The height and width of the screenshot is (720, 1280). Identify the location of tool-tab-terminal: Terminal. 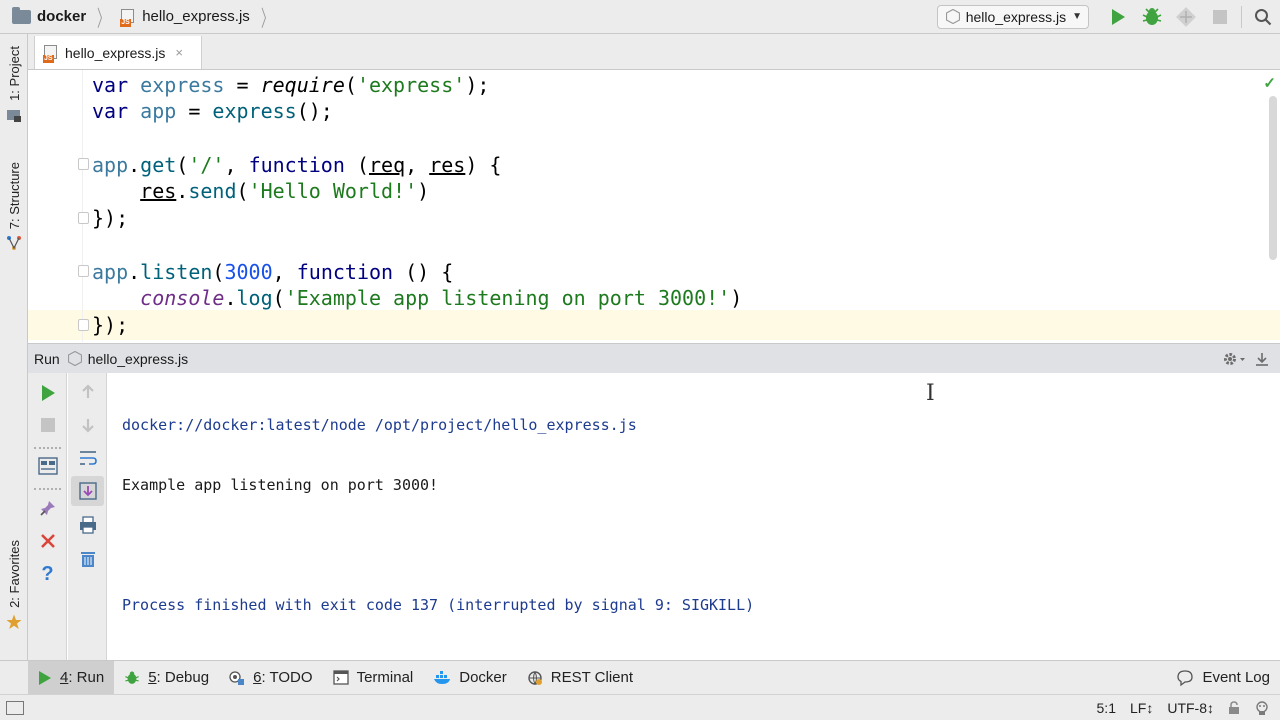
(373, 678).